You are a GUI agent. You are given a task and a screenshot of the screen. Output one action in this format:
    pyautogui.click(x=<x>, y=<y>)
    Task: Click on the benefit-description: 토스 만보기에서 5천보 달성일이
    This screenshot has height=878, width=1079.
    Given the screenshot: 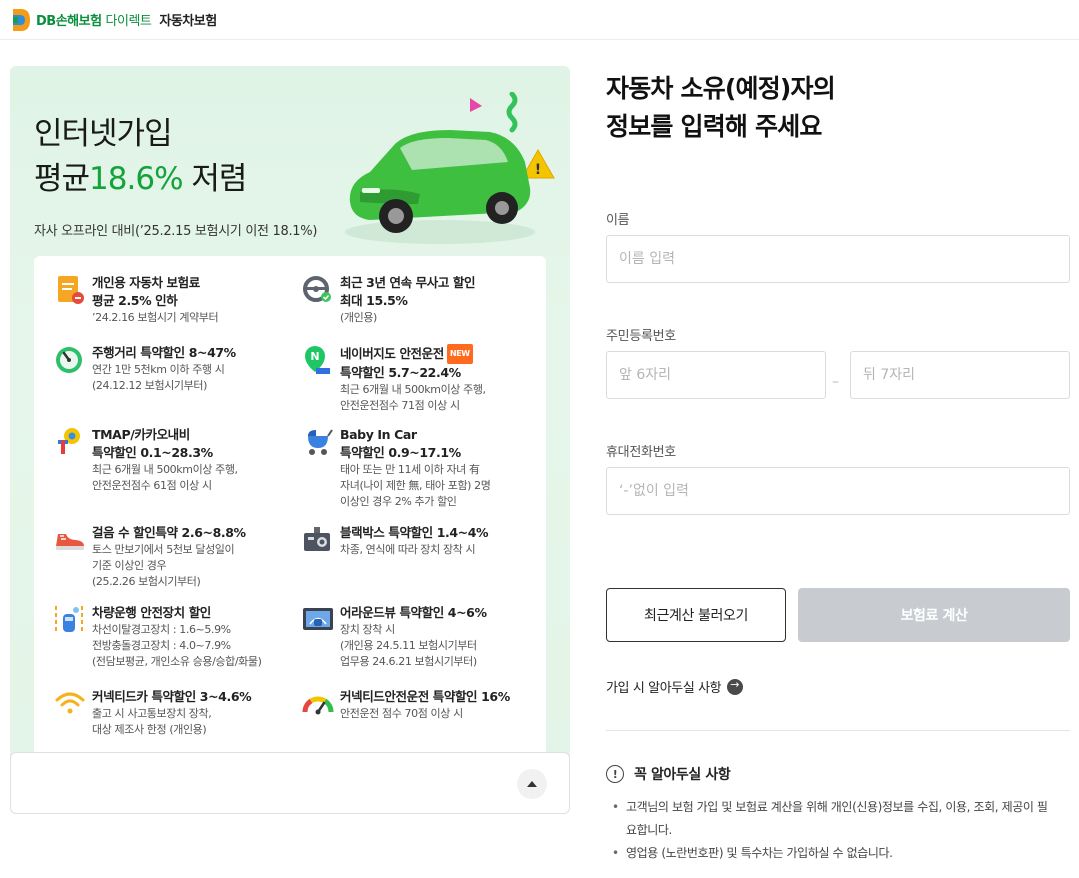 What is the action you would take?
    pyautogui.click(x=163, y=549)
    